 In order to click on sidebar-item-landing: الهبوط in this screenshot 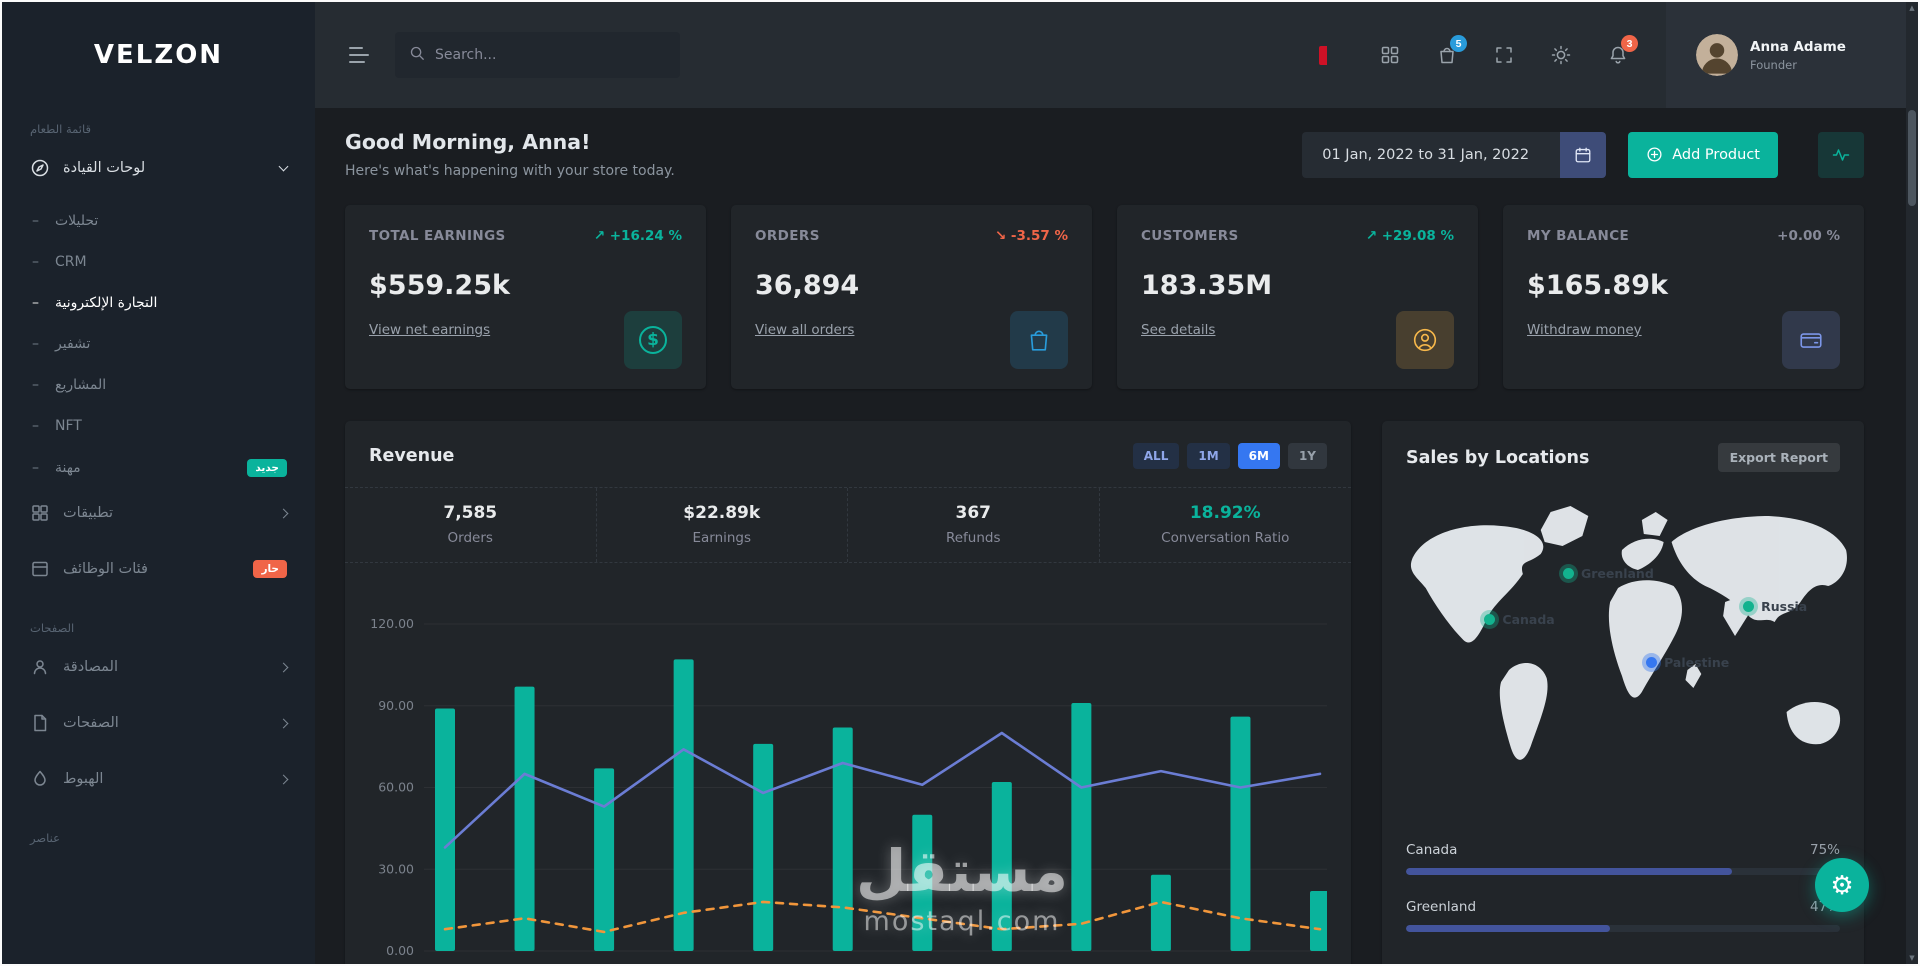, I will do `click(158, 779)`.